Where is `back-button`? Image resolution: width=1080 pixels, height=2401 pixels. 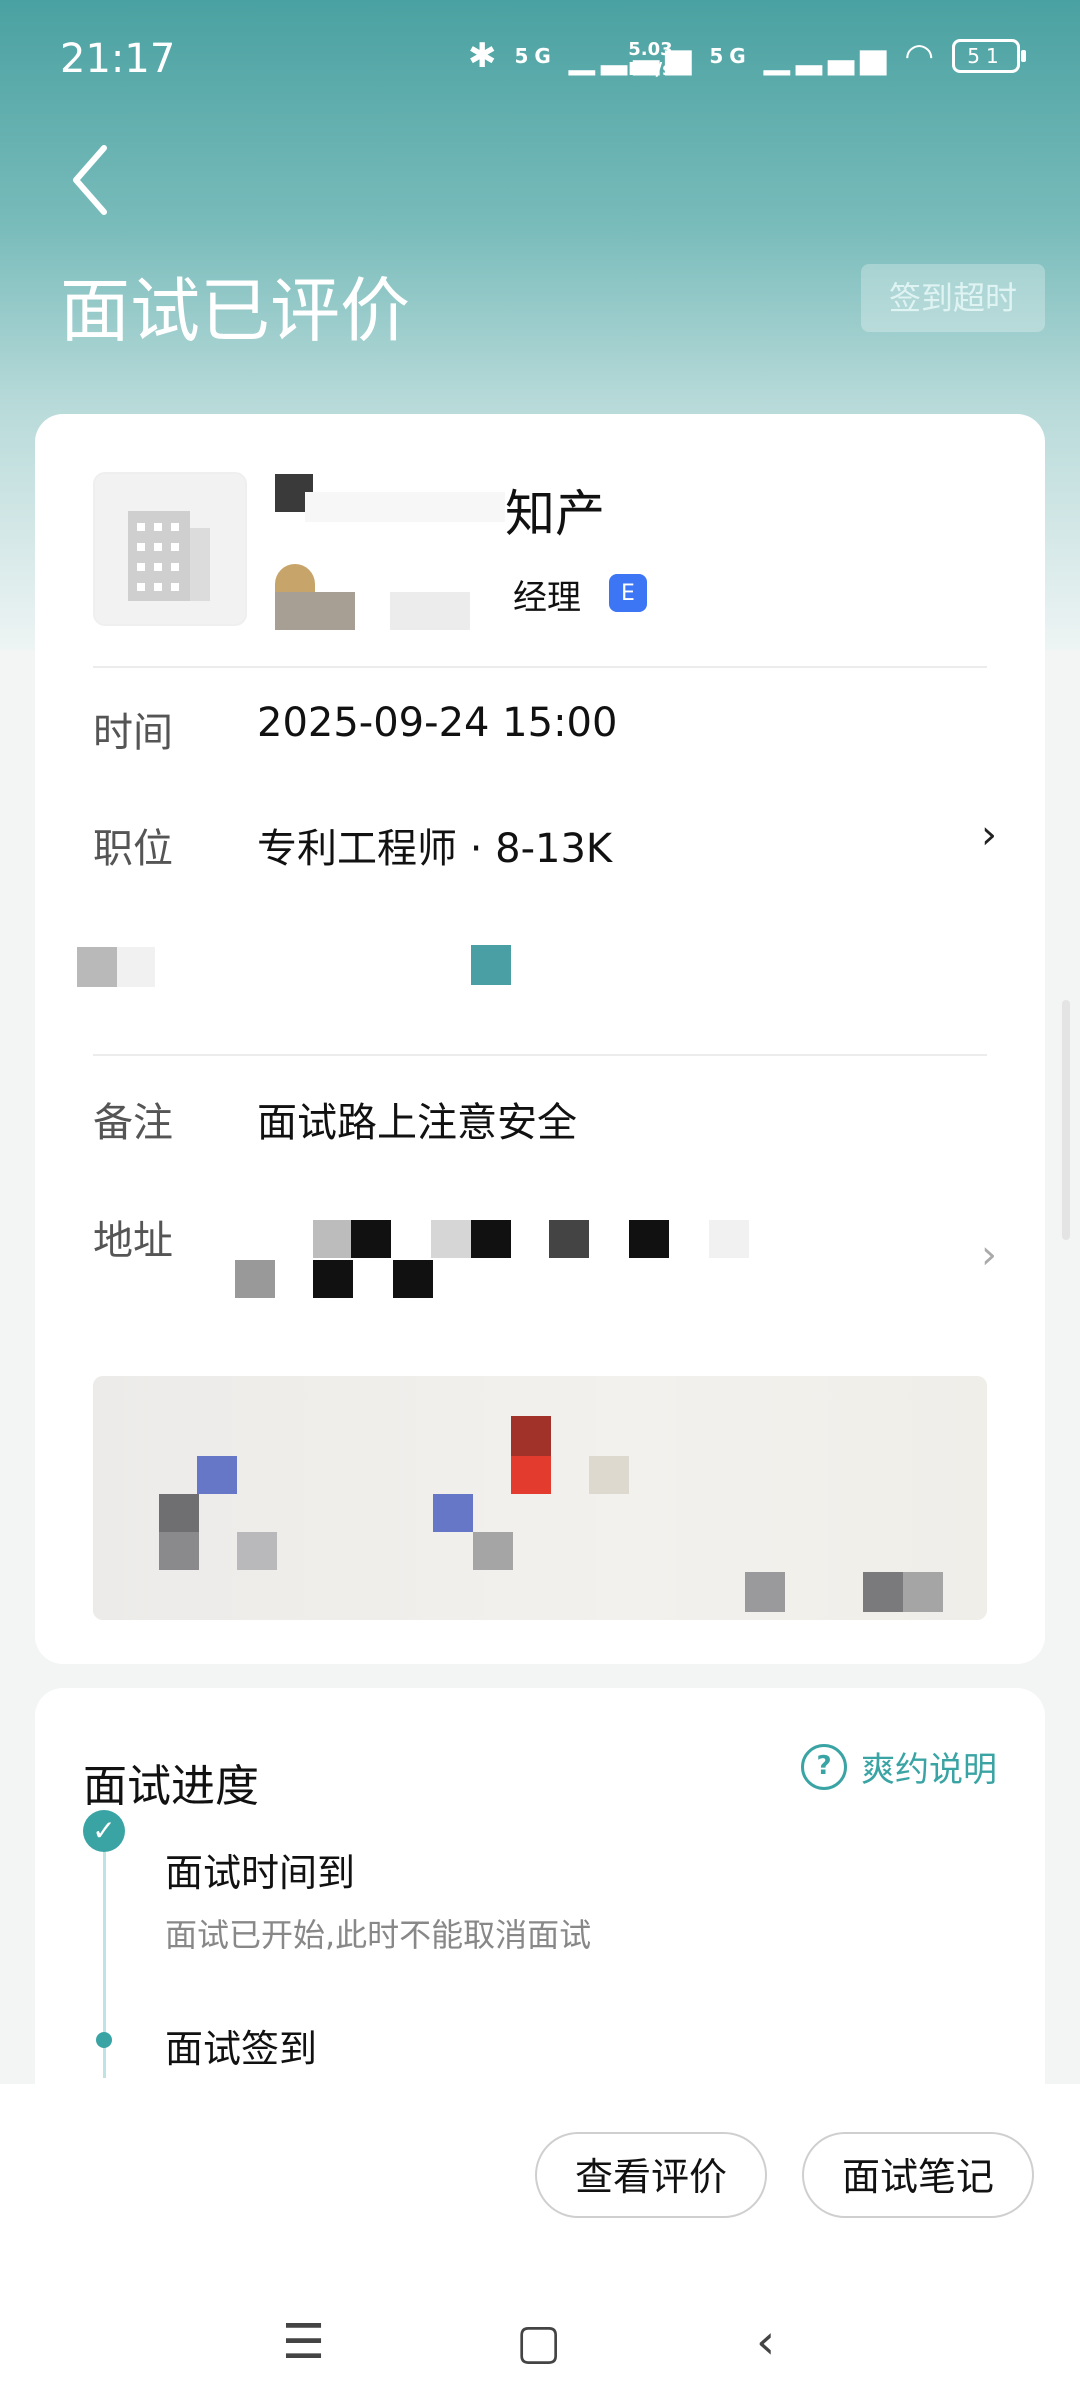
back-button is located at coordinates (96, 180).